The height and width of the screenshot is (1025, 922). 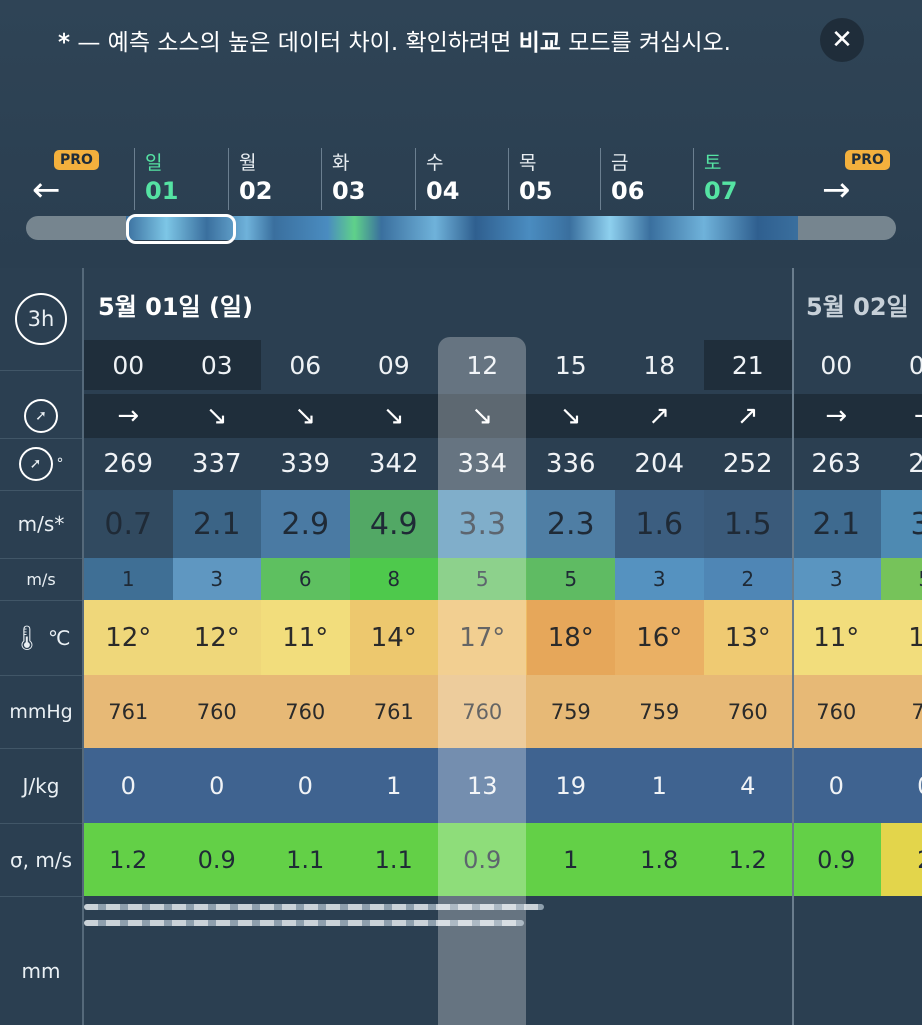 I want to click on pro-badge-right: PRO, so click(x=867, y=160).